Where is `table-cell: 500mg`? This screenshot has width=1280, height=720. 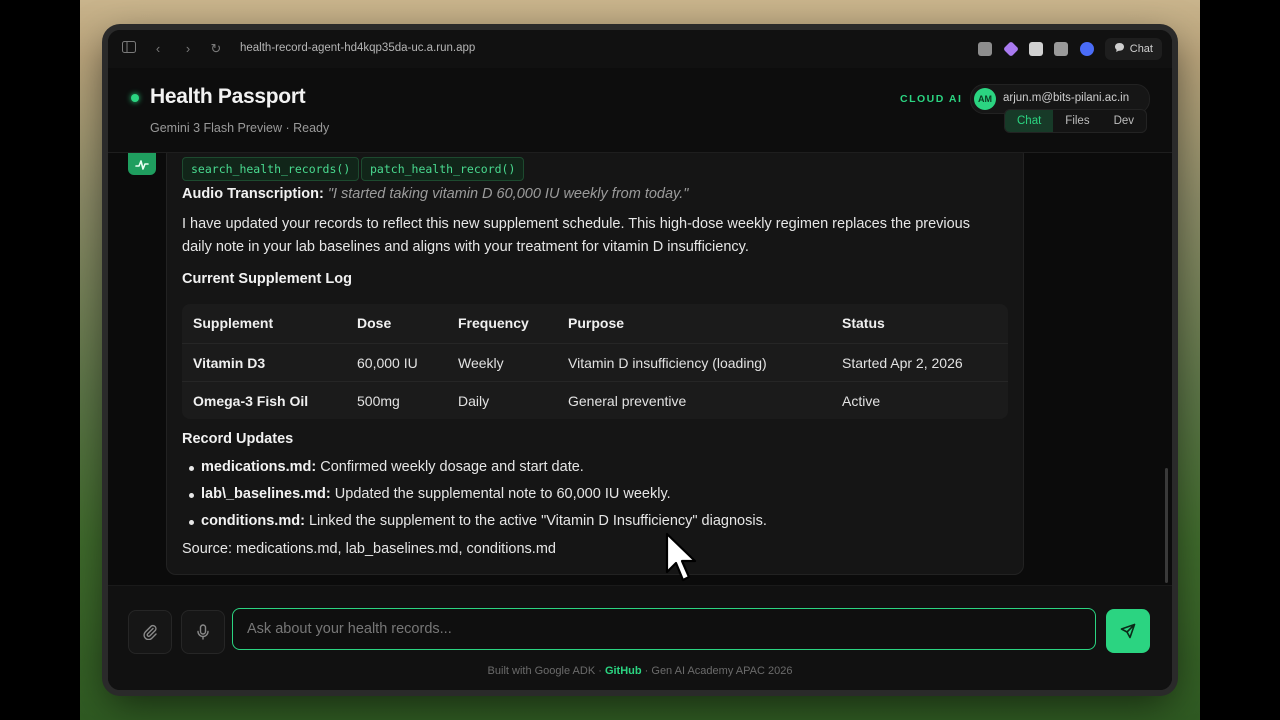 table-cell: 500mg is located at coordinates (378, 401).